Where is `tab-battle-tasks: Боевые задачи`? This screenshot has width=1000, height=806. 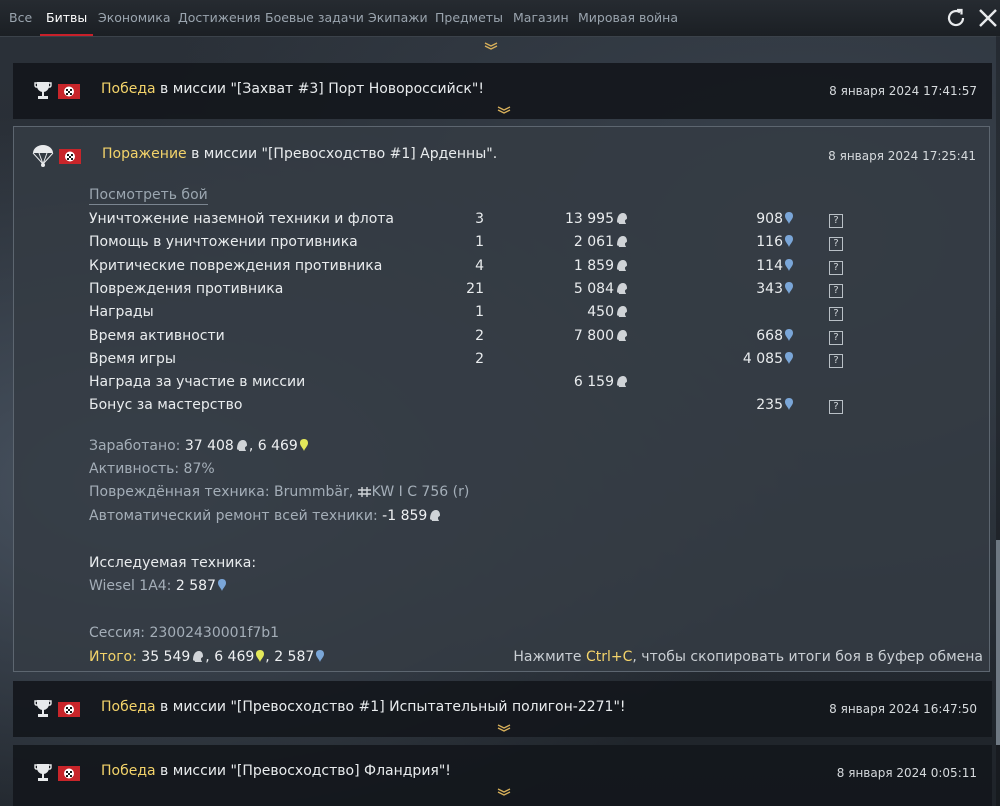
tab-battle-tasks: Боевые задачи is located at coordinates (314, 18).